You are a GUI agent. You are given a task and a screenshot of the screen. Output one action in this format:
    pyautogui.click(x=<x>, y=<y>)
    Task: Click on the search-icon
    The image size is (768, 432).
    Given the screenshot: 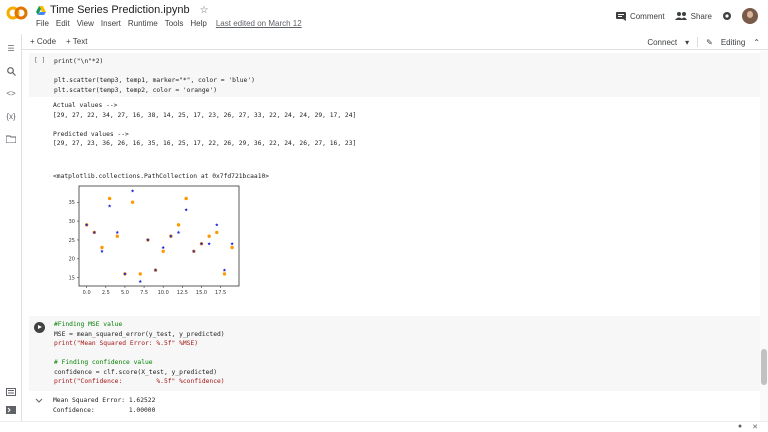 What is the action you would take?
    pyautogui.click(x=11, y=71)
    